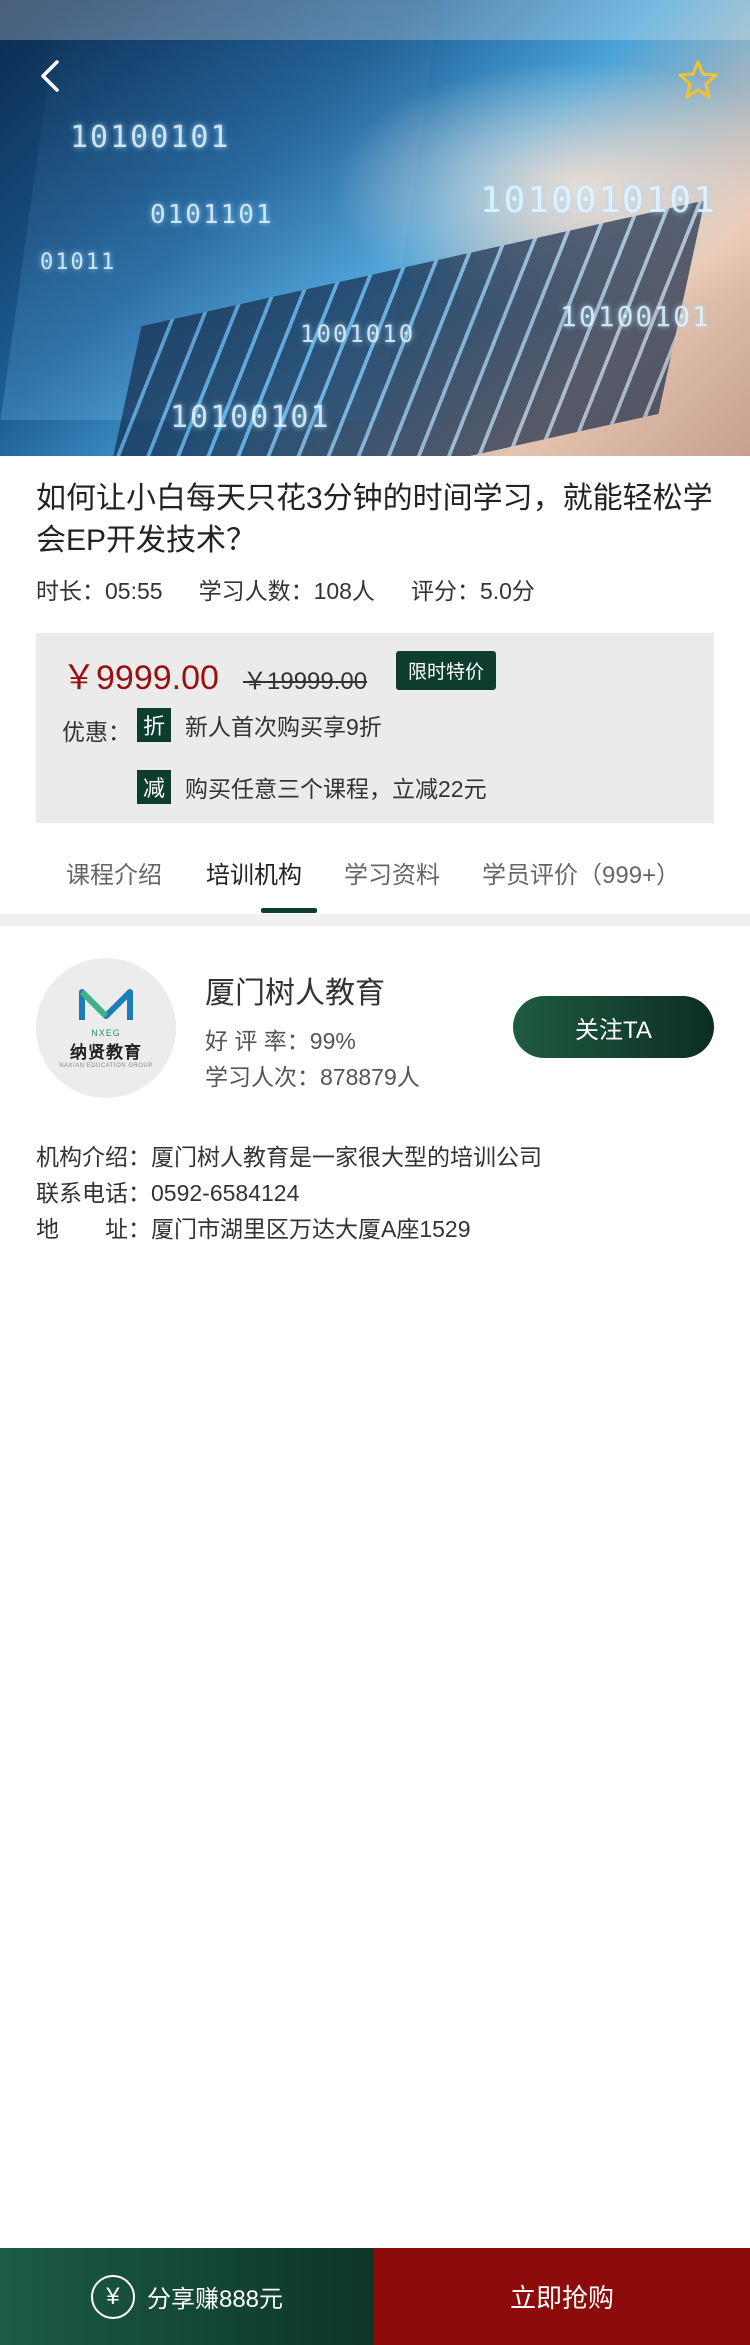 This screenshot has height=2345, width=750. Describe the element at coordinates (289, 910) in the screenshot. I see `active-tab-indicator` at that location.